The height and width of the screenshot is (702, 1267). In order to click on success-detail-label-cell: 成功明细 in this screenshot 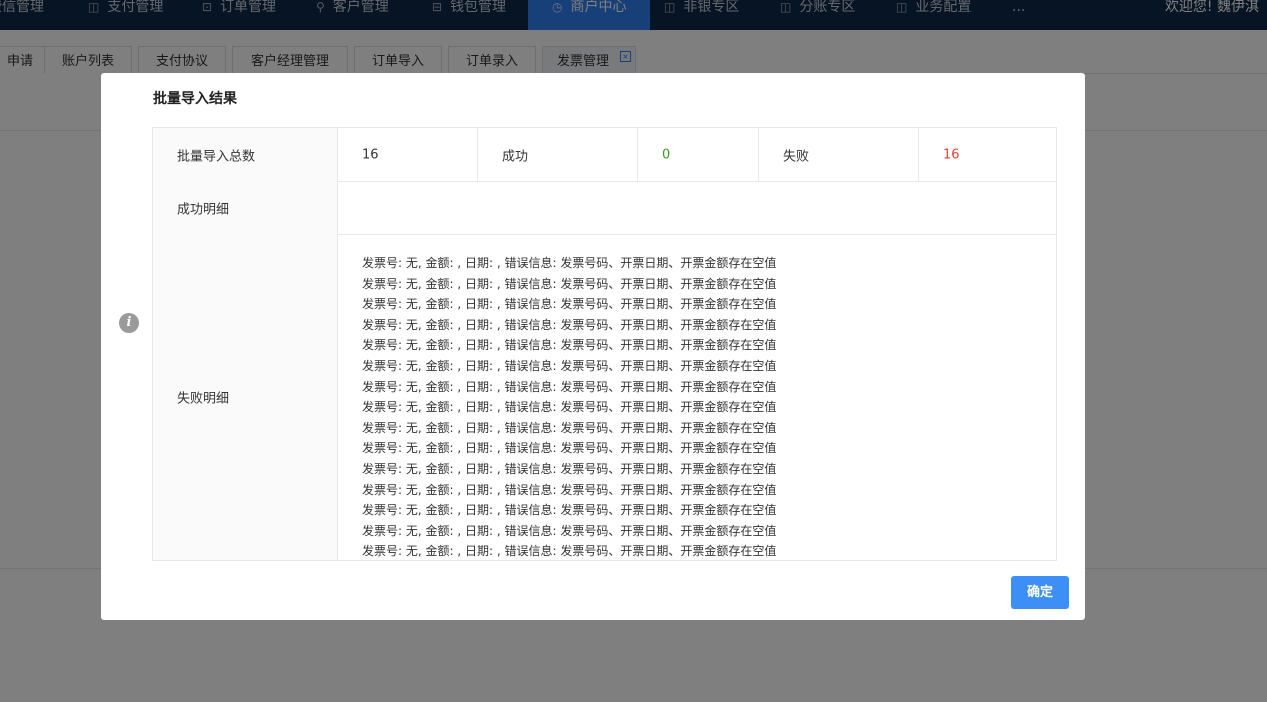, I will do `click(245, 207)`.